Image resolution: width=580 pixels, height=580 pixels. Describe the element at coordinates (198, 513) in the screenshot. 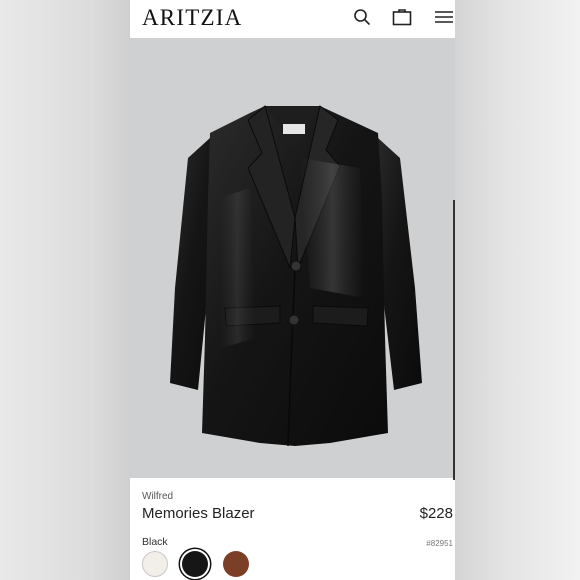

I see `product-name: Memories Blazer` at that location.